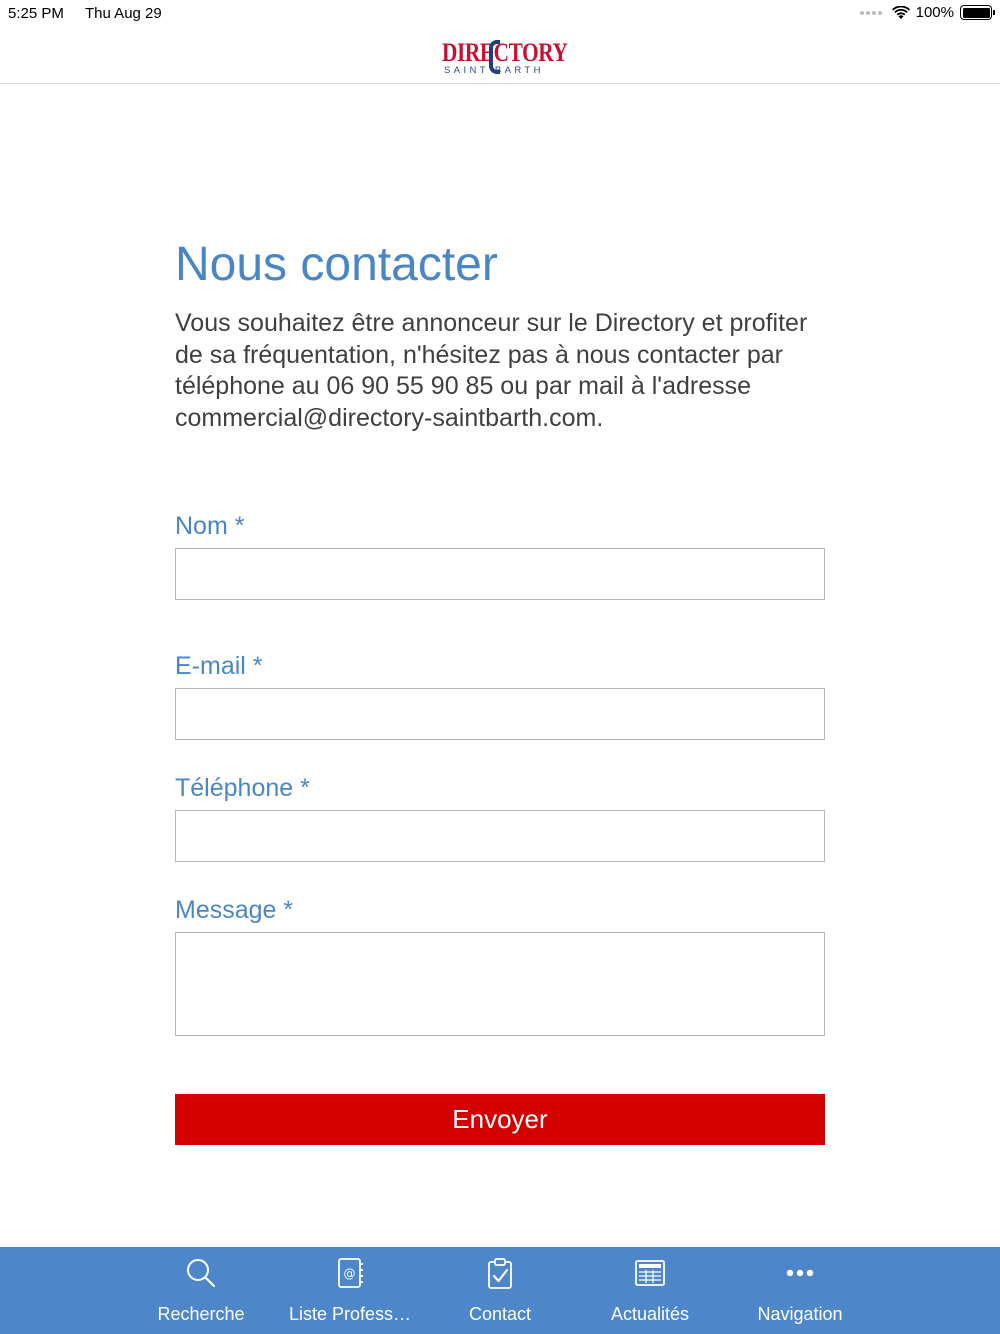  I want to click on app-header: DIRECTORY SAINT BARTH, so click(500, 56).